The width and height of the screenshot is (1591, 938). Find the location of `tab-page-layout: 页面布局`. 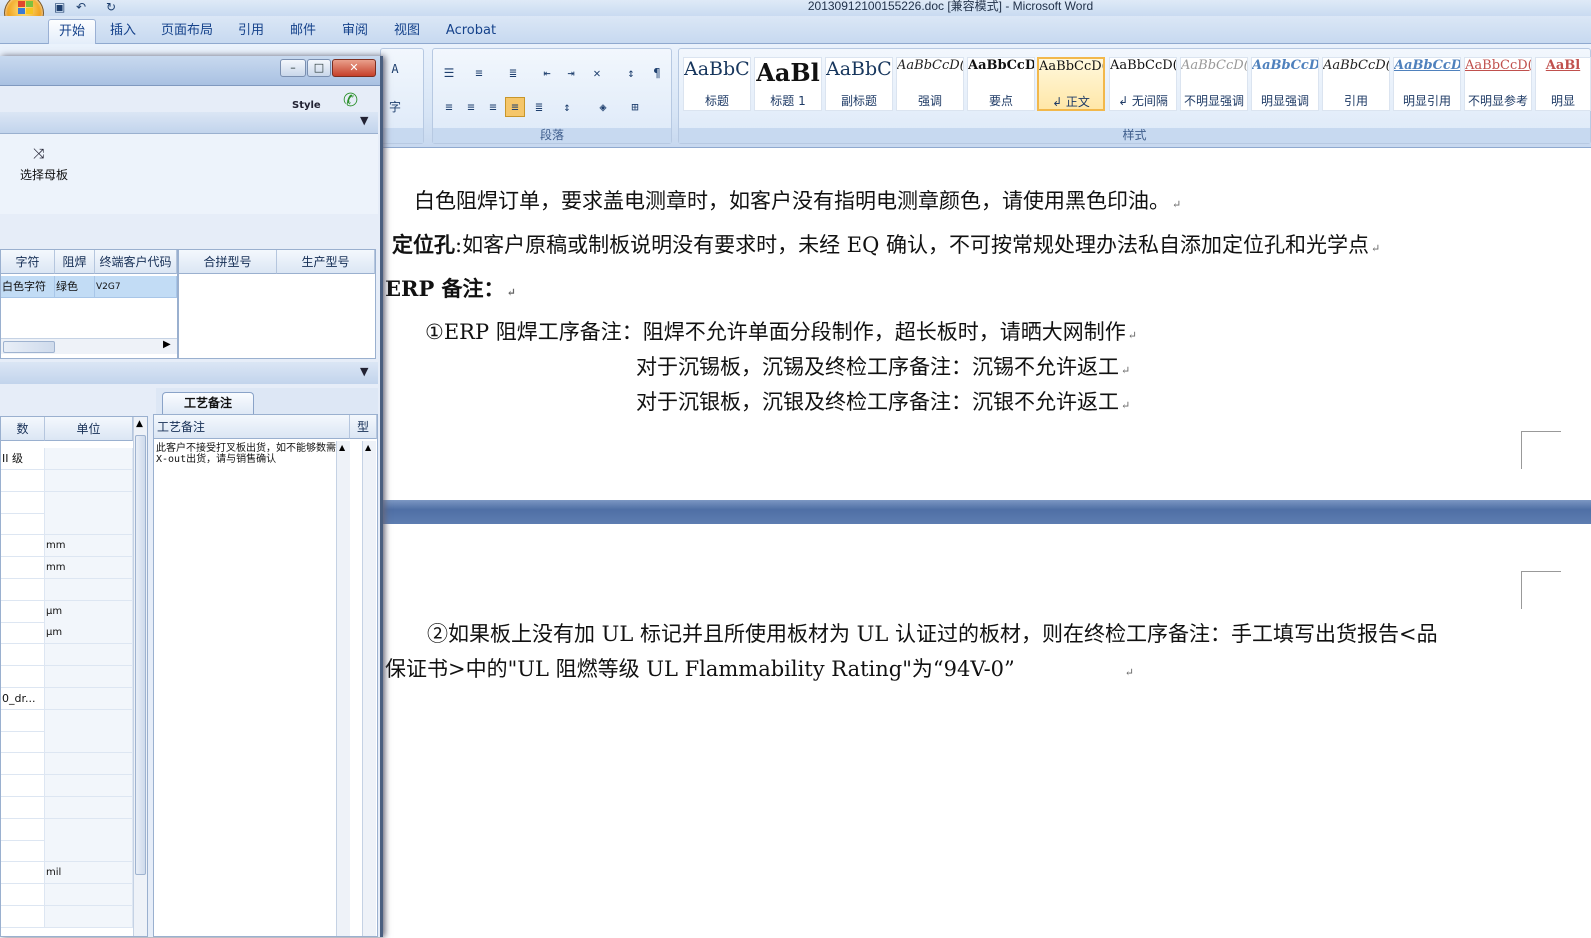

tab-page-layout: 页面布局 is located at coordinates (187, 31).